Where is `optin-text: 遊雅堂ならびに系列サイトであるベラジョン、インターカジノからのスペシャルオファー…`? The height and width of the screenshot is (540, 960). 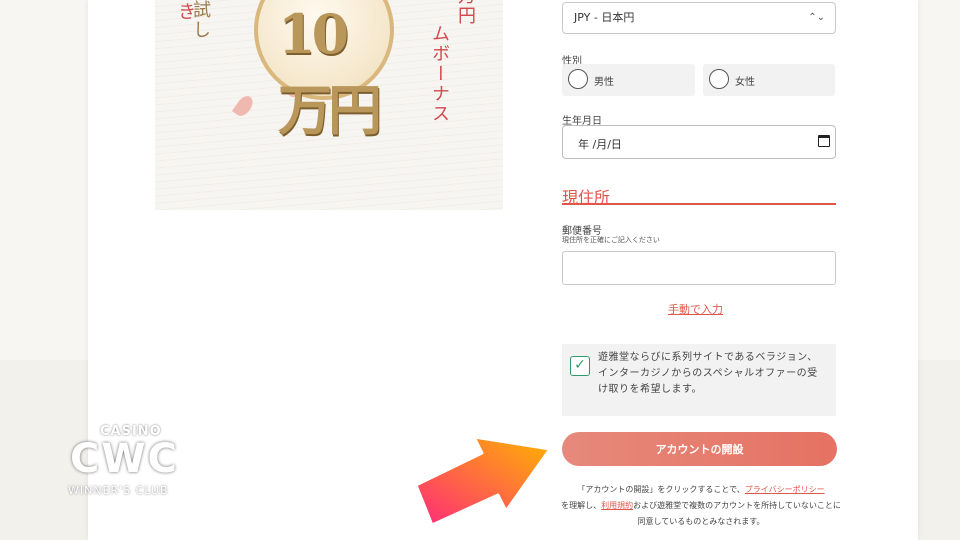
optin-text: 遊雅堂ならびに系列サイトであるベラジョン、インターカジノからのスペシャルオファー… is located at coordinates (708, 373).